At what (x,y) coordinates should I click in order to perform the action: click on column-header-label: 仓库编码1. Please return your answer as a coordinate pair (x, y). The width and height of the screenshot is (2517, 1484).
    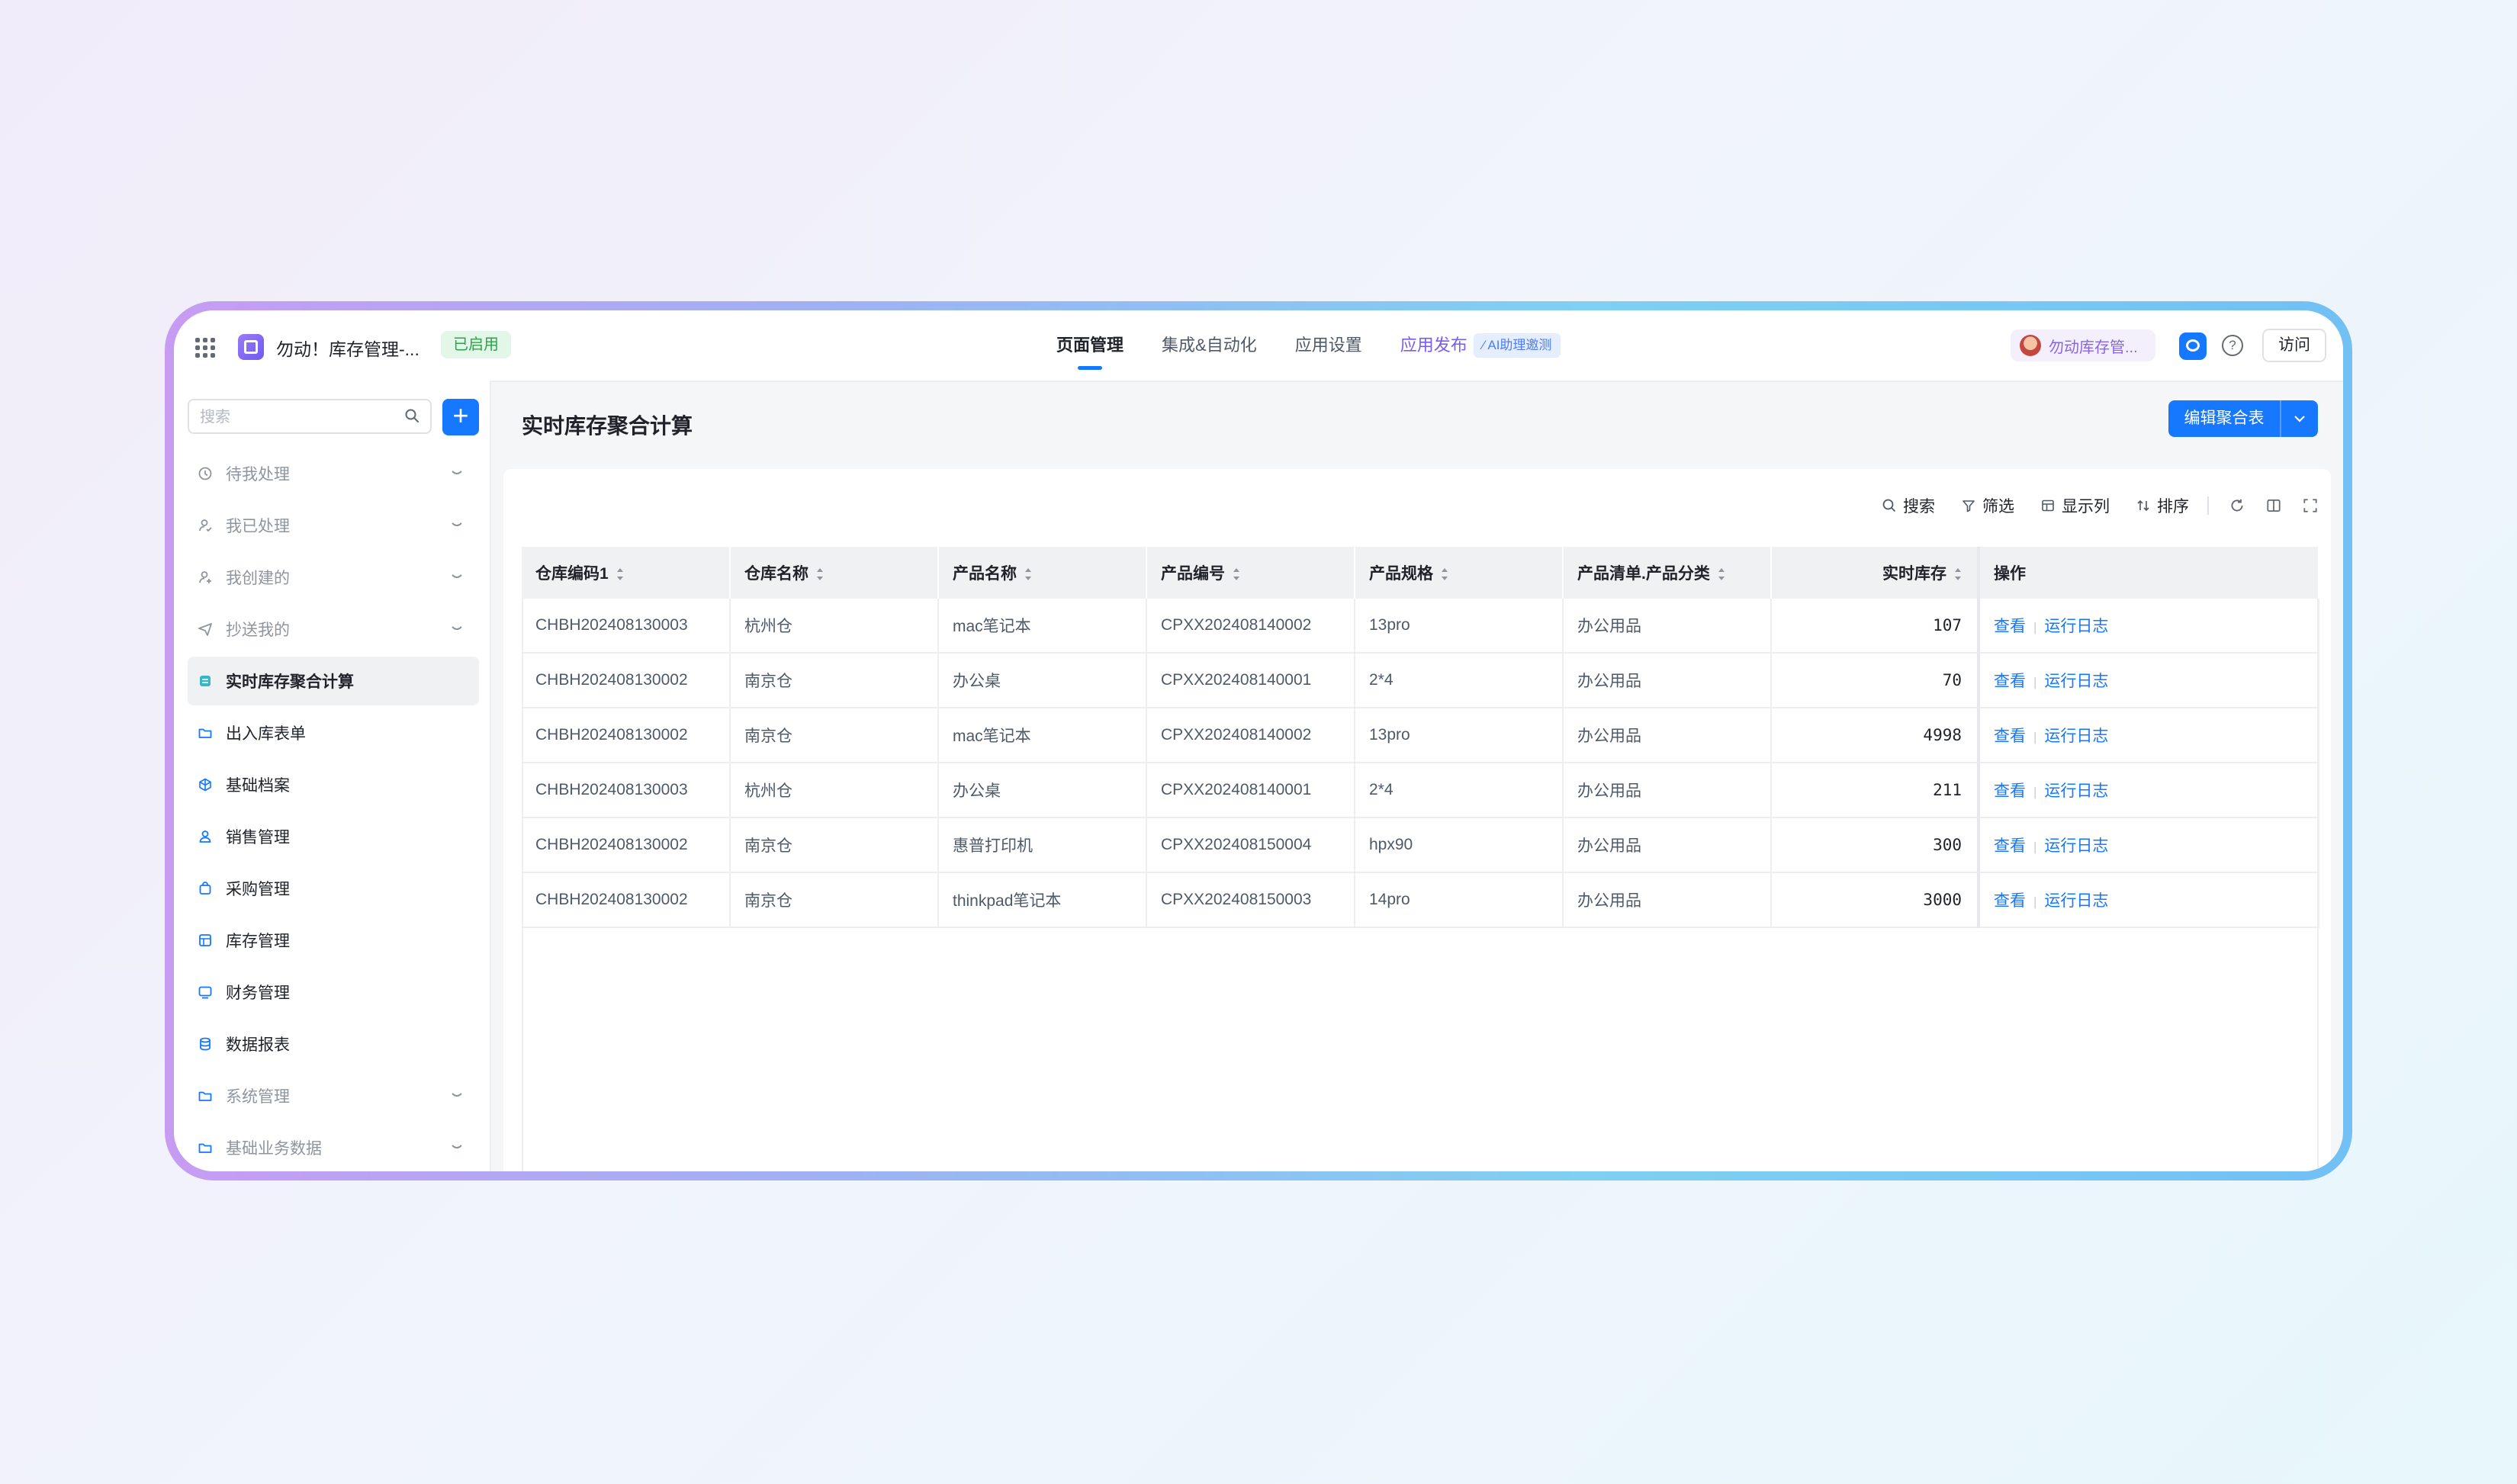
    Looking at the image, I should click on (572, 574).